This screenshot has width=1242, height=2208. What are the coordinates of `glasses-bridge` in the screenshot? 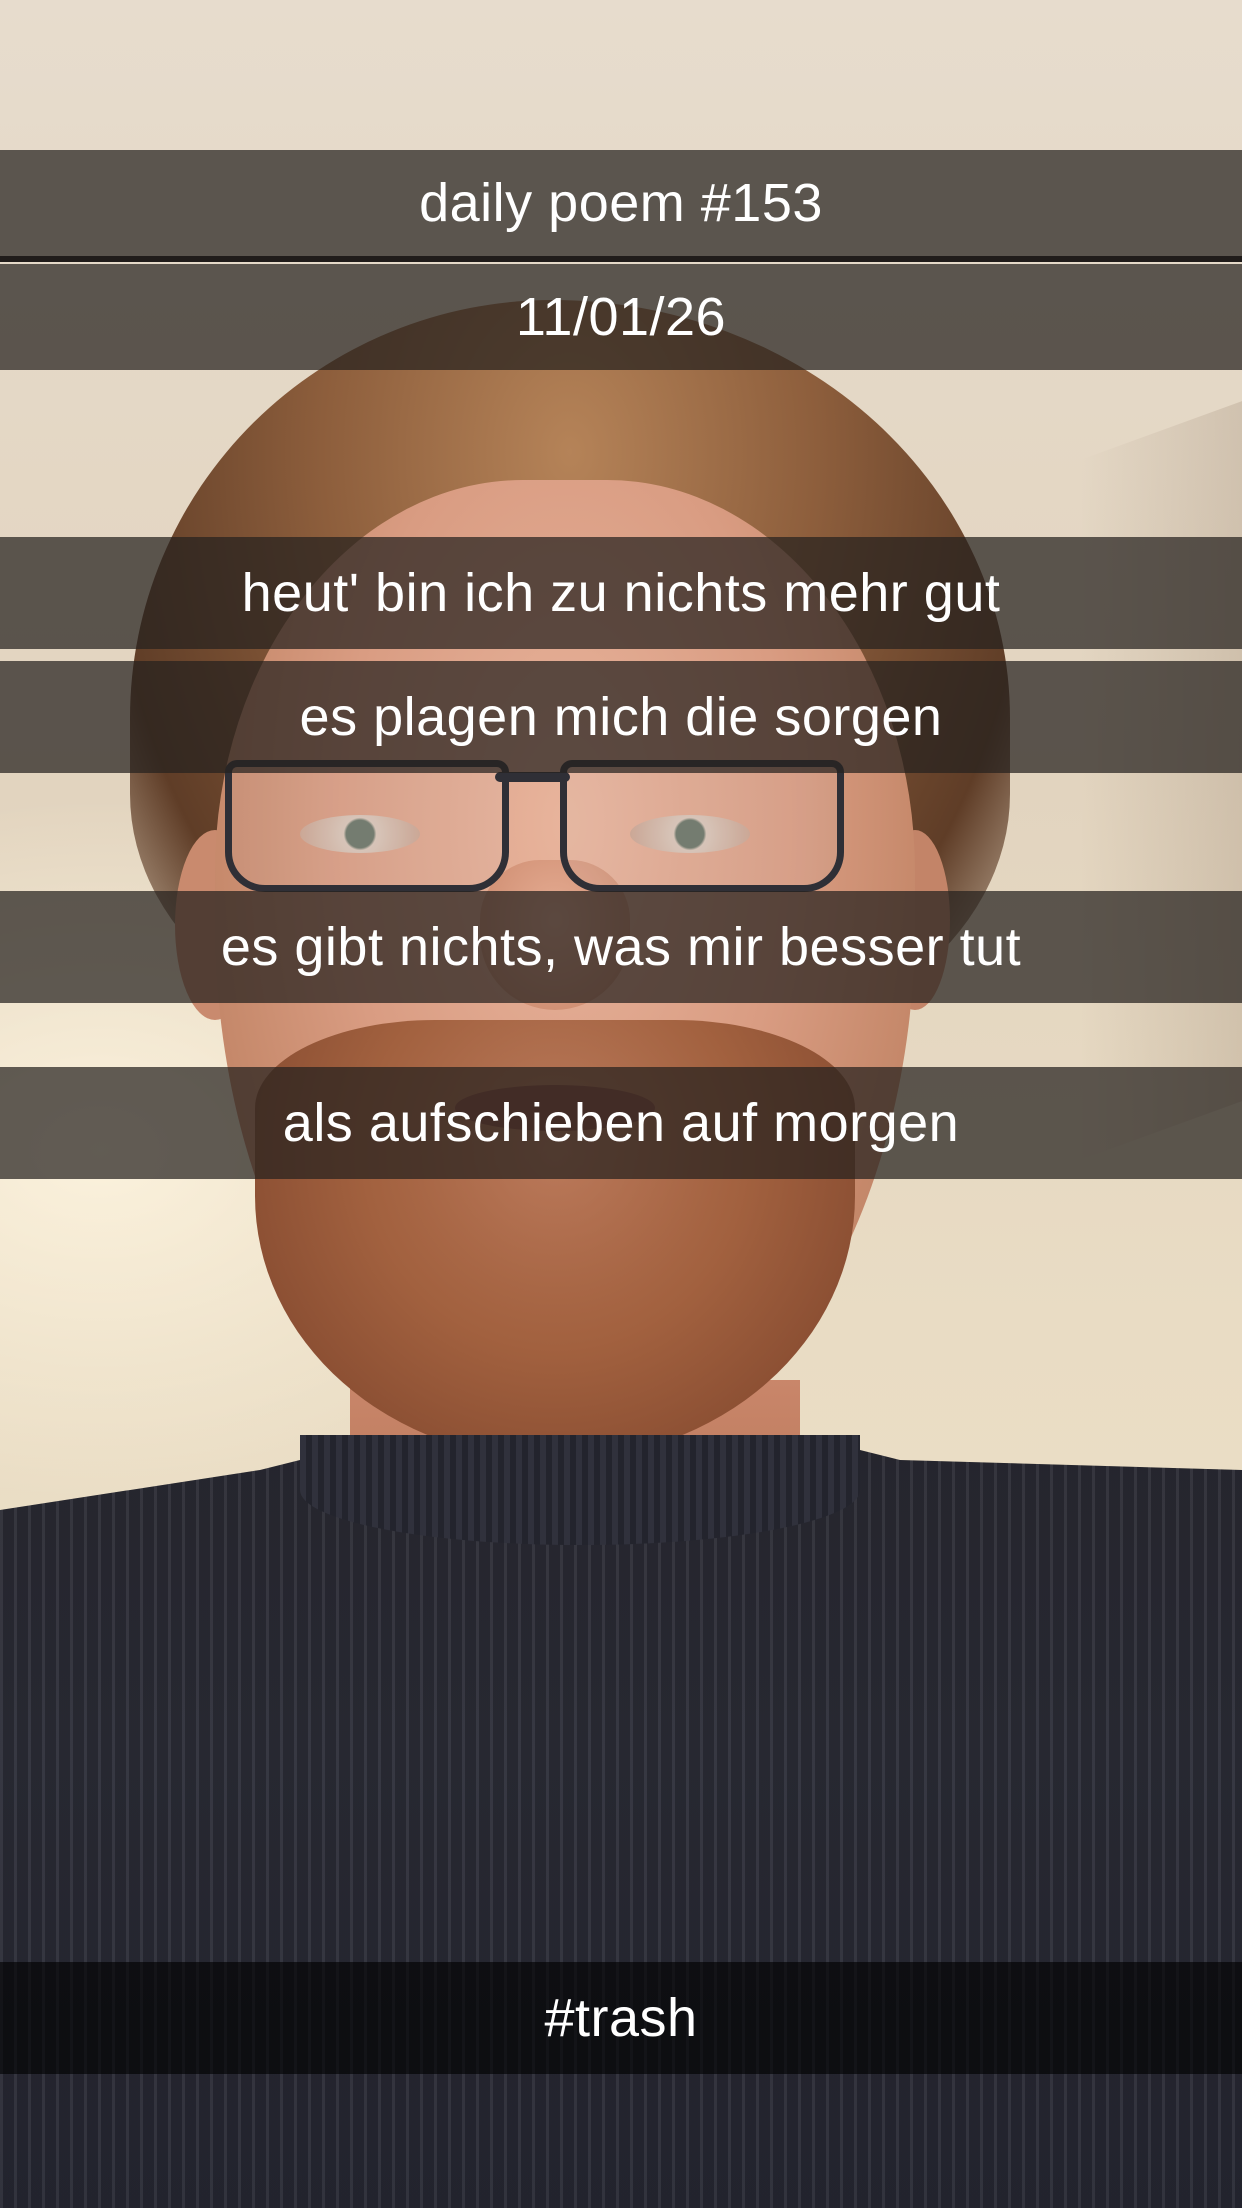 It's located at (532, 777).